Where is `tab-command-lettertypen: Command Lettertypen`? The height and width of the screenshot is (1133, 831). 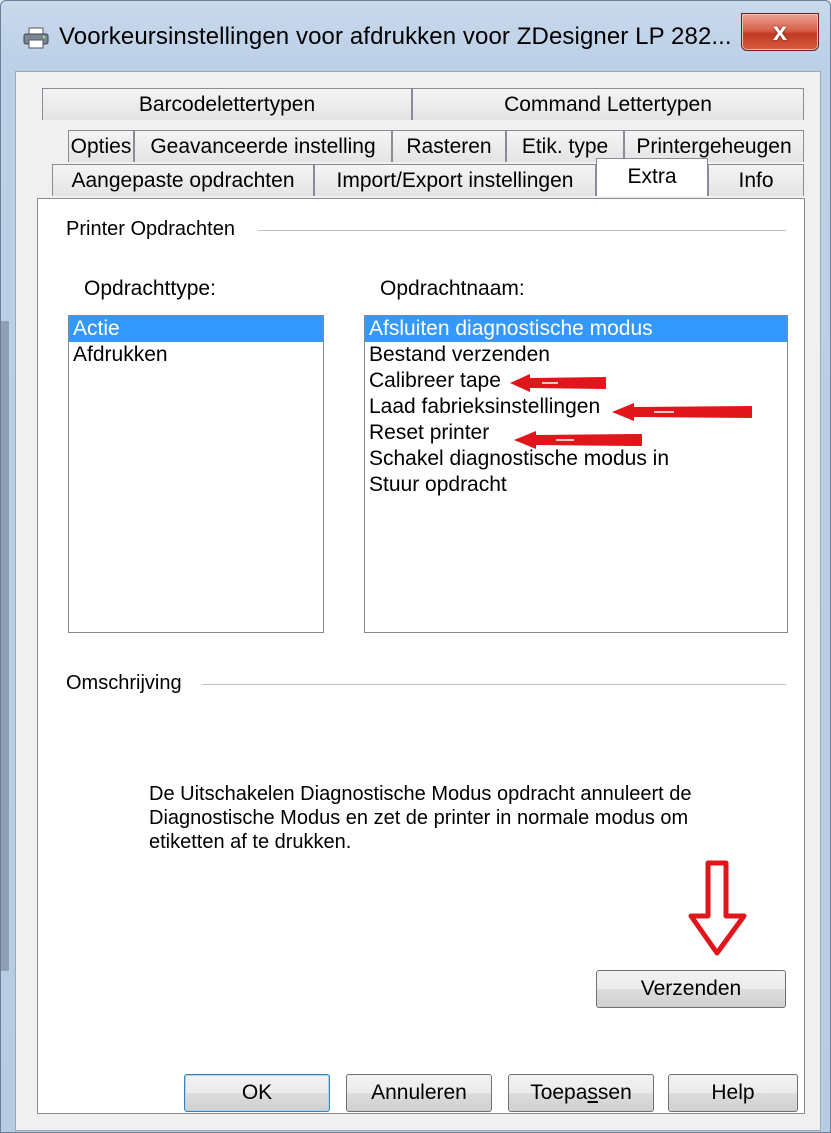 tab-command-lettertypen: Command Lettertypen is located at coordinates (608, 104).